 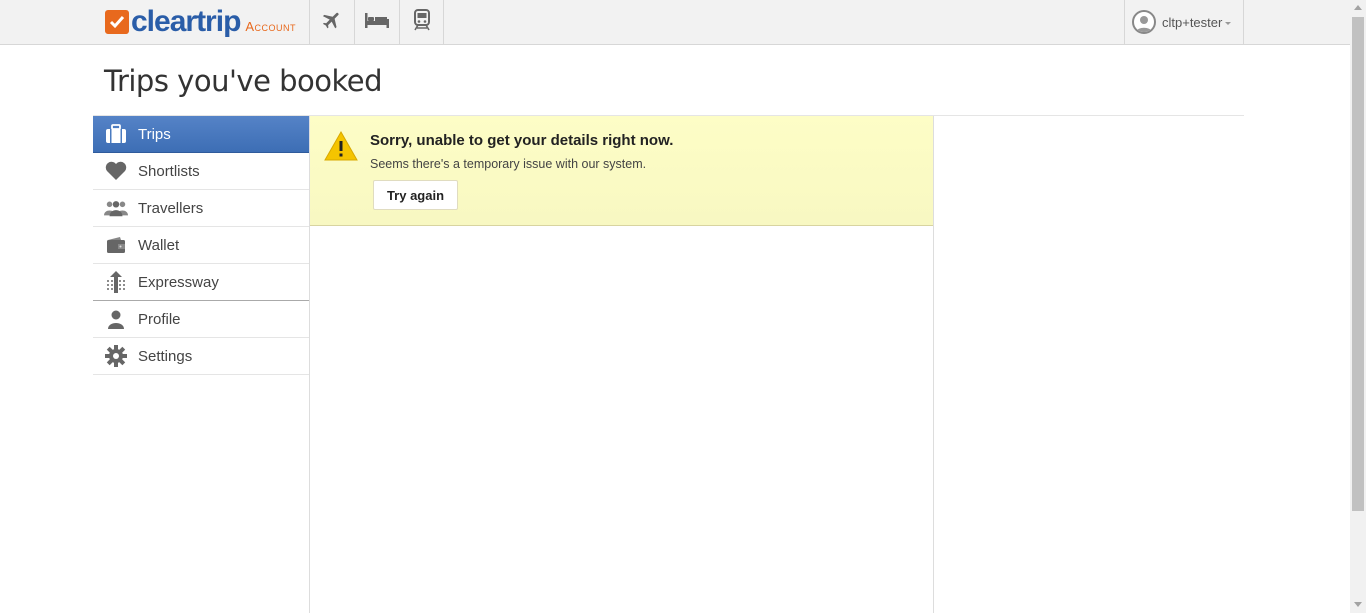 I want to click on trains-nav-button, so click(x=421, y=22).